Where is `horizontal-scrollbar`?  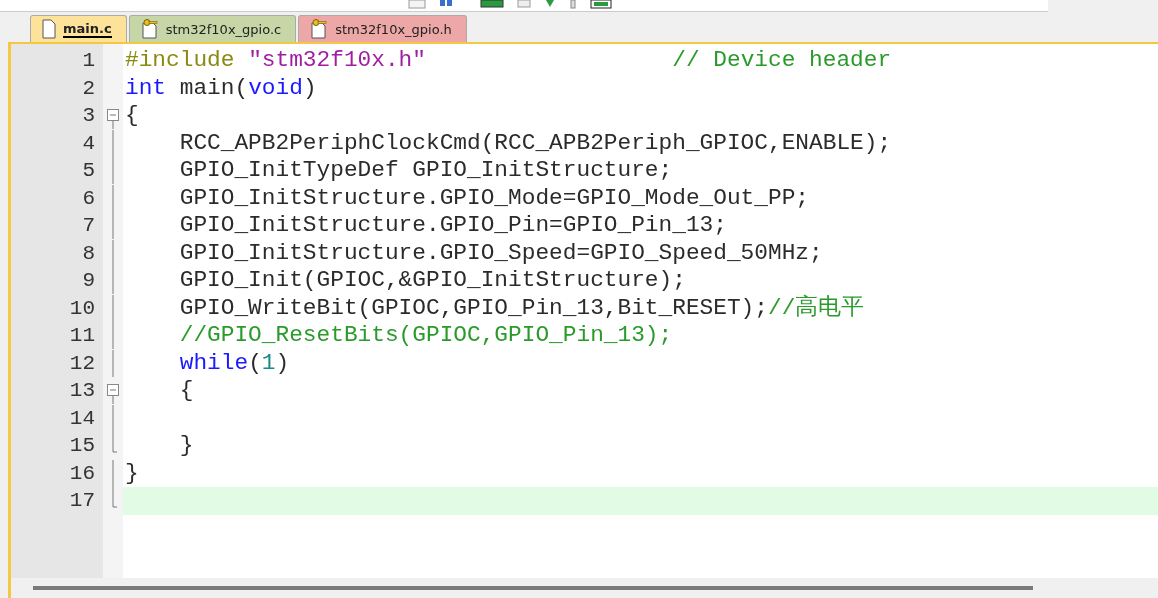 horizontal-scrollbar is located at coordinates (584, 588).